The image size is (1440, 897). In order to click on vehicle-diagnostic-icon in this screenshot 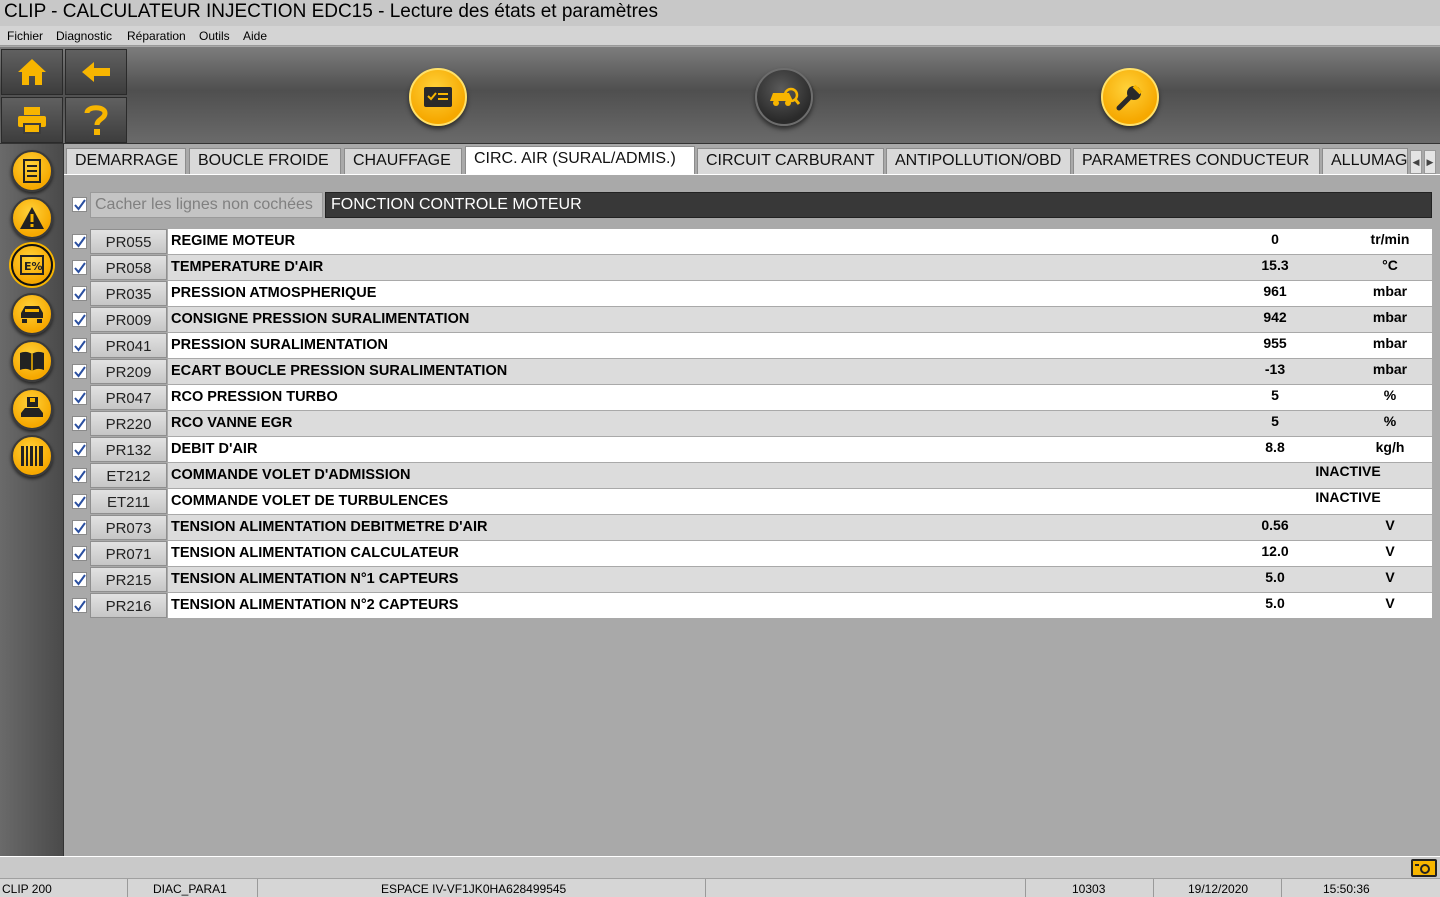, I will do `click(785, 96)`.